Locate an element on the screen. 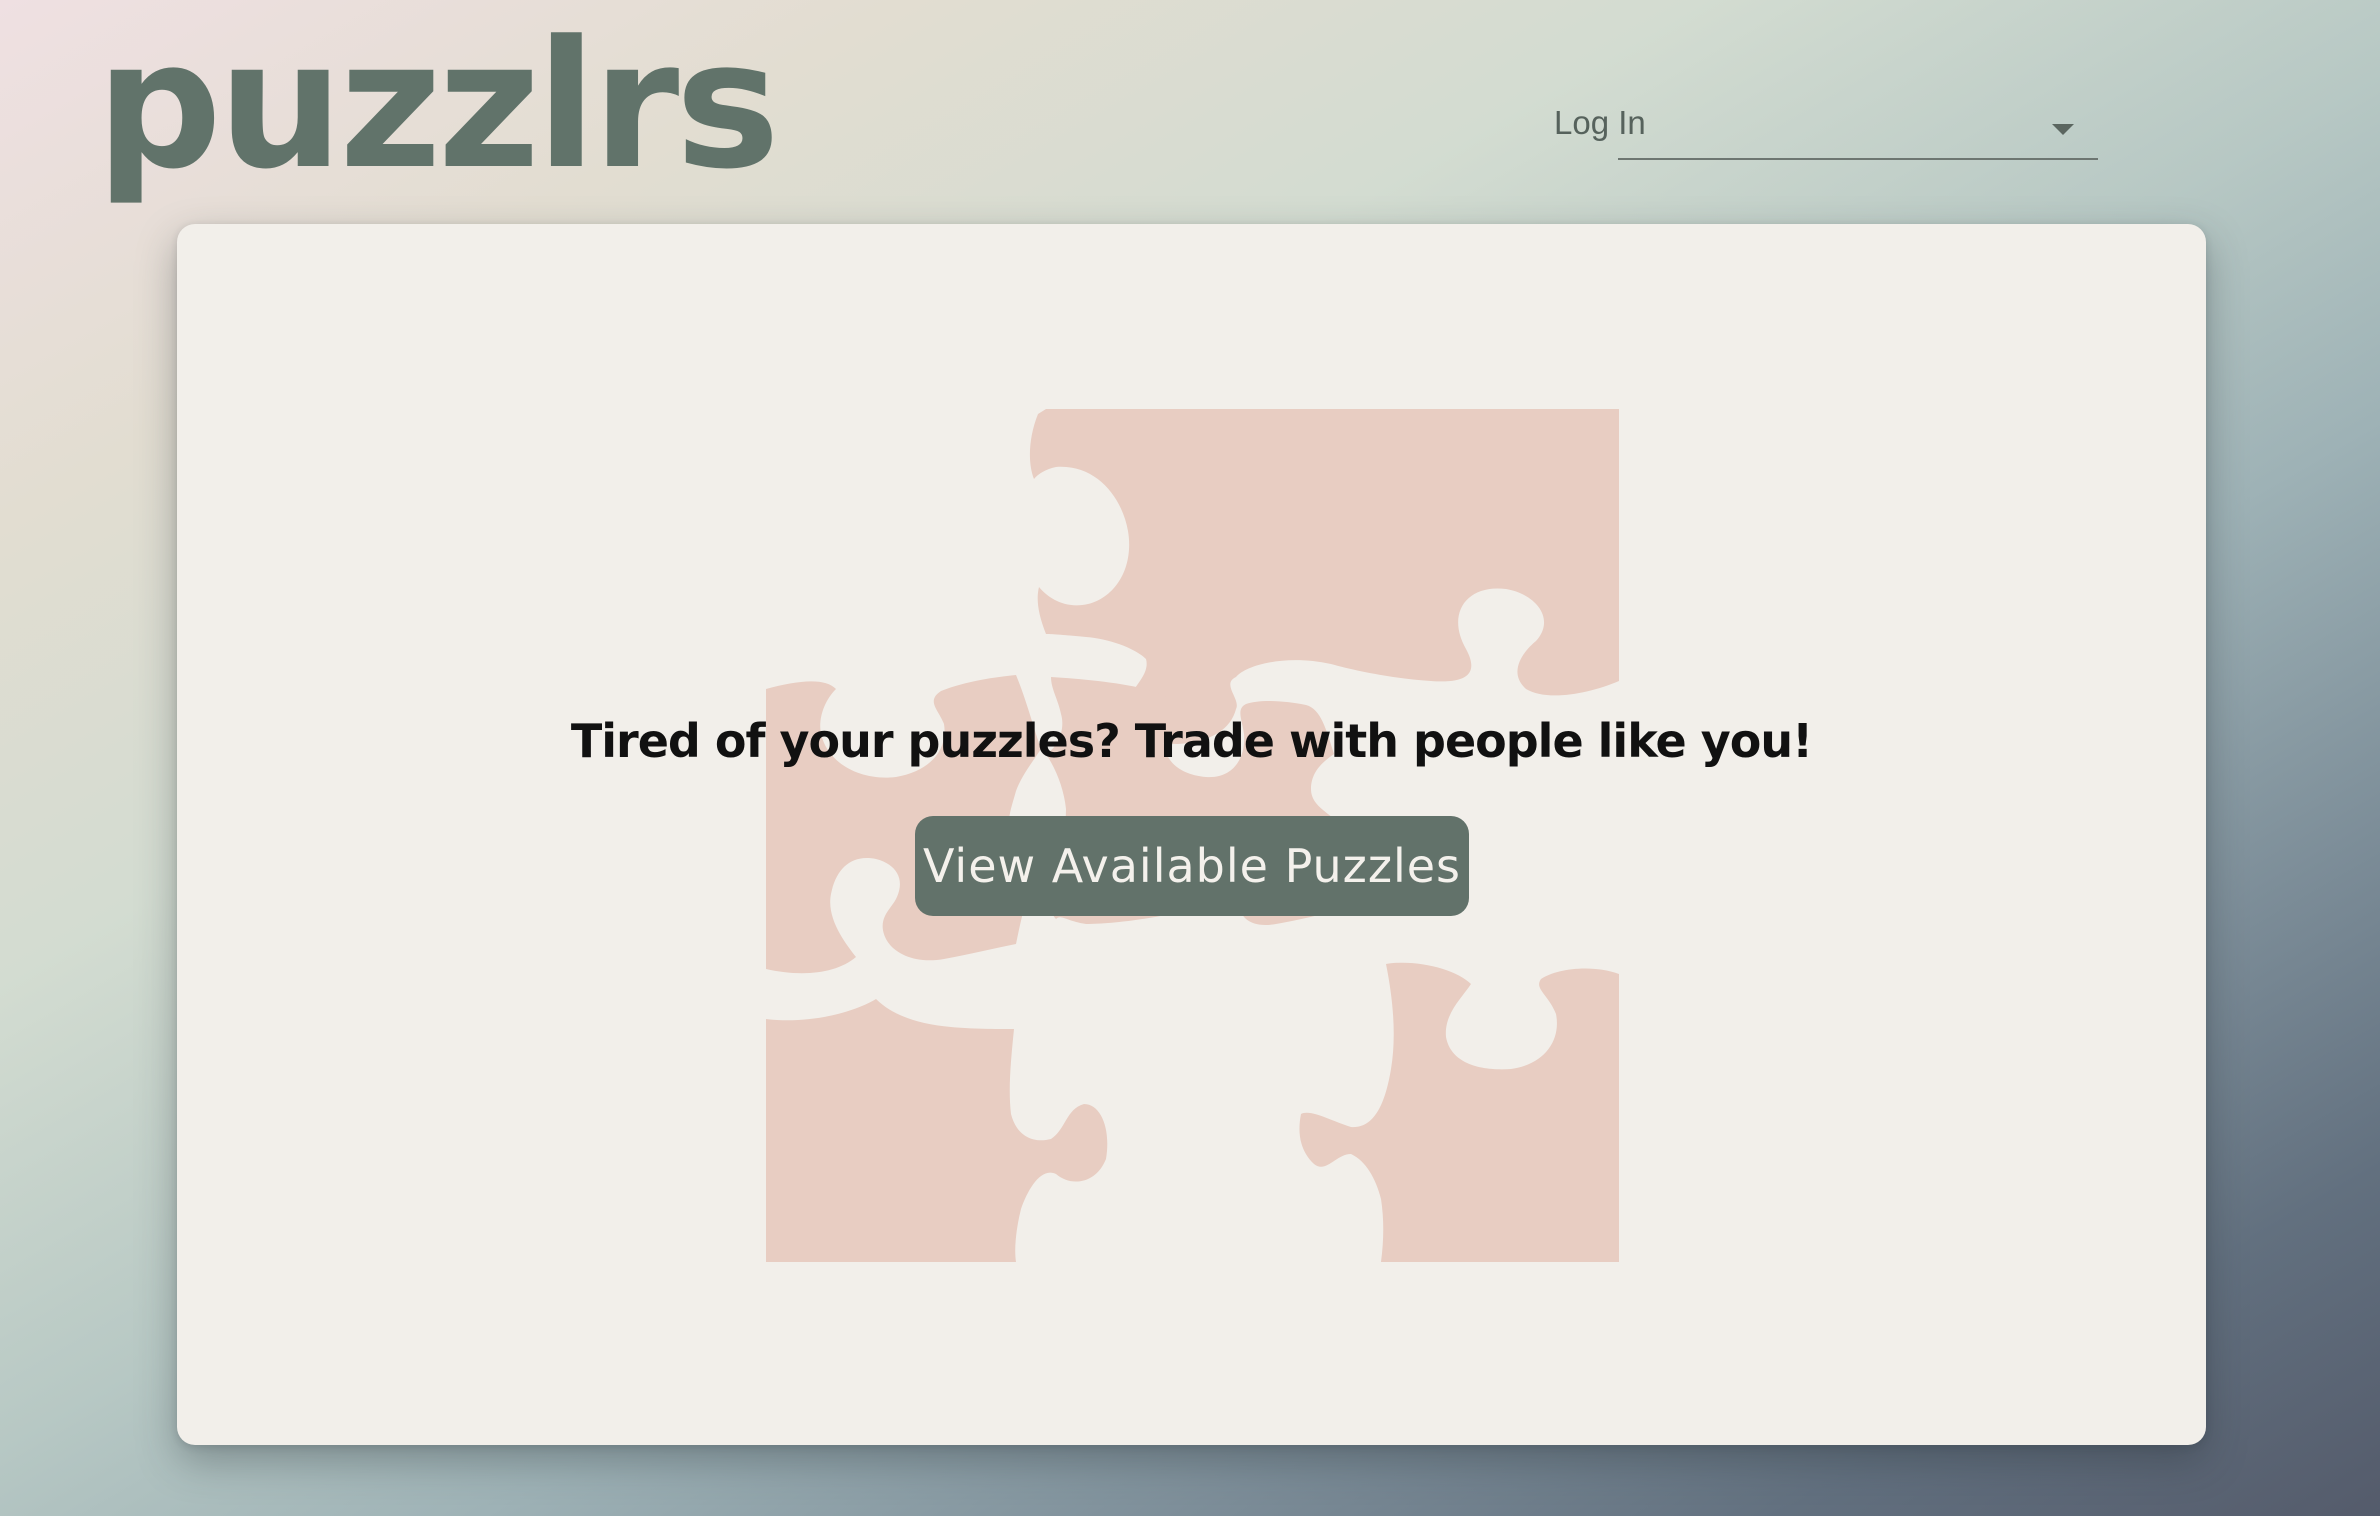 This screenshot has height=1516, width=2380. view-available-puzzles-button: View Available Puzzles is located at coordinates (1192, 866).